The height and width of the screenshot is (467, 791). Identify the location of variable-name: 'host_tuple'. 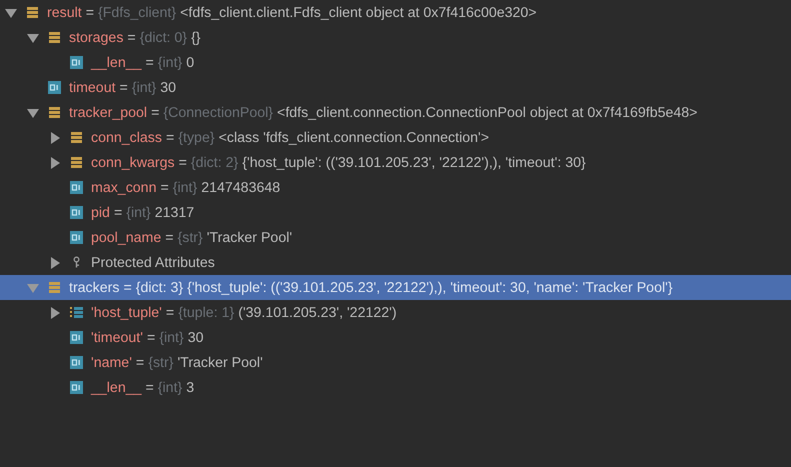
(126, 312).